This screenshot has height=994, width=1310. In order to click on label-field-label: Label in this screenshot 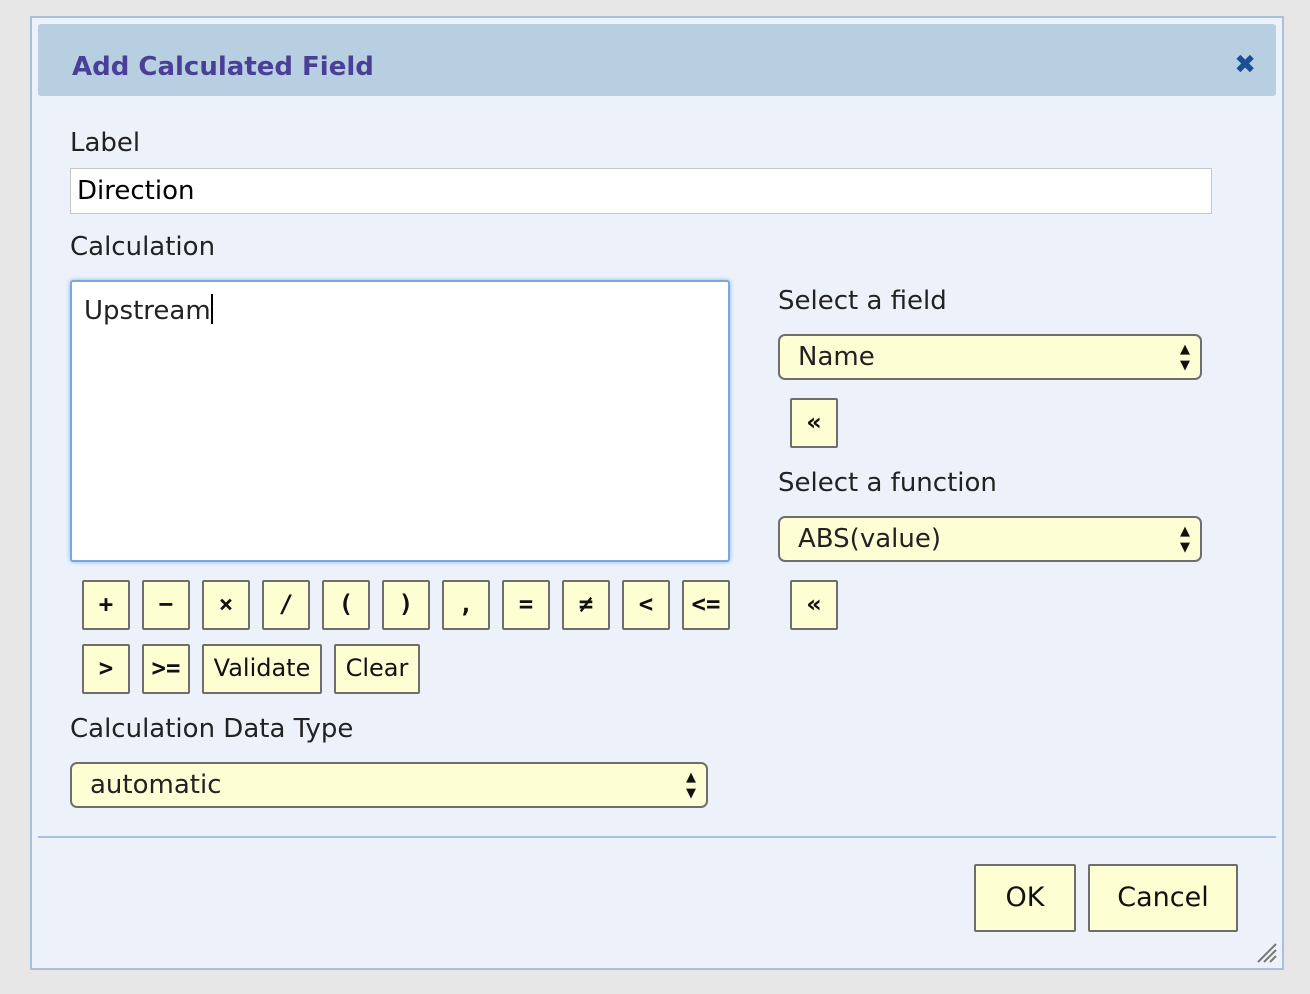, I will do `click(105, 143)`.